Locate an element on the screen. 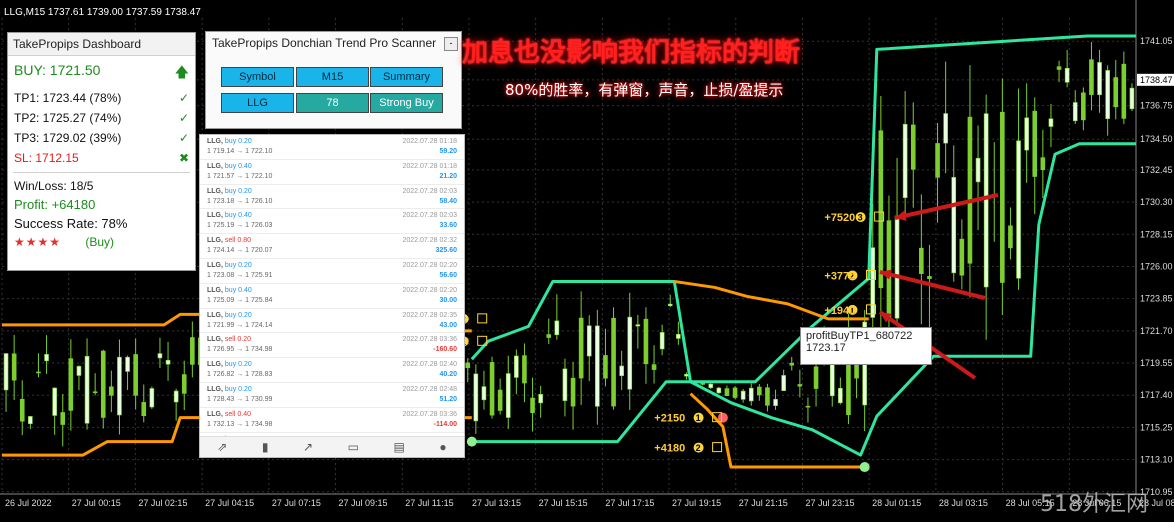 The width and height of the screenshot is (1174, 522). trade-profit: -160.60 is located at coordinates (445, 350).